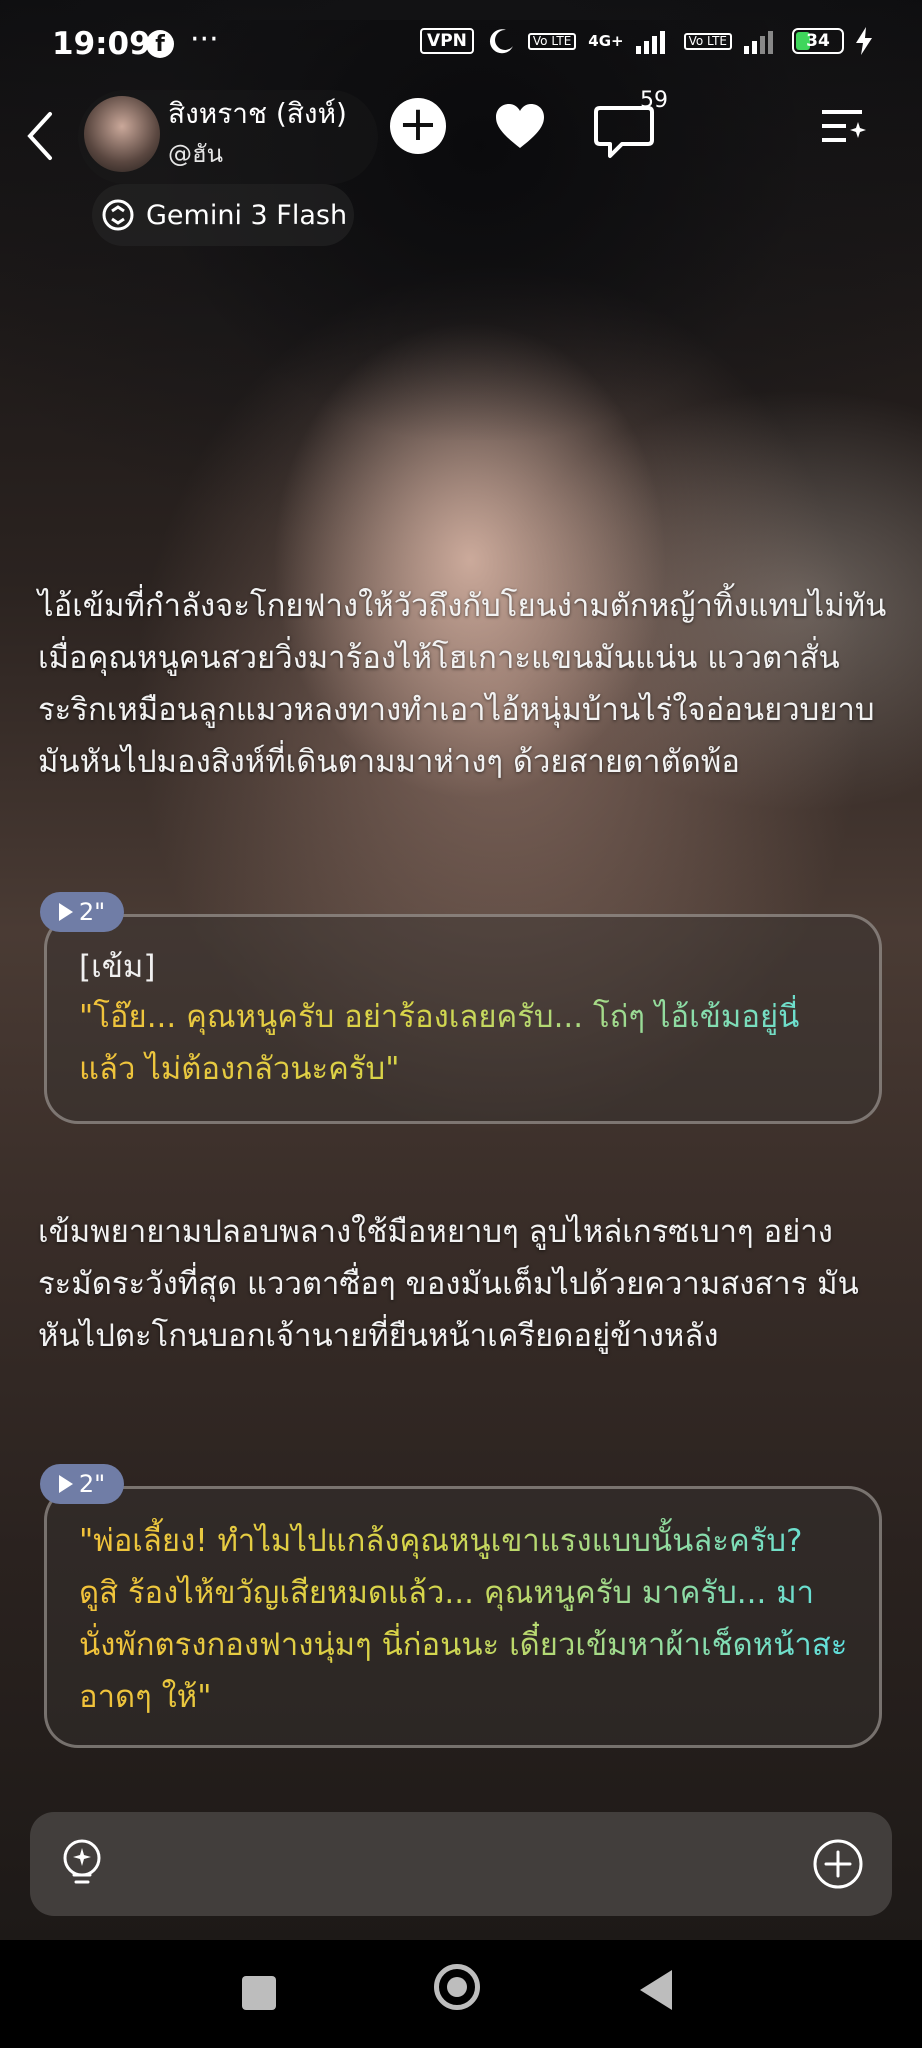 The width and height of the screenshot is (922, 2048). Describe the element at coordinates (418, 126) in the screenshot. I see `follow-button: +` at that location.